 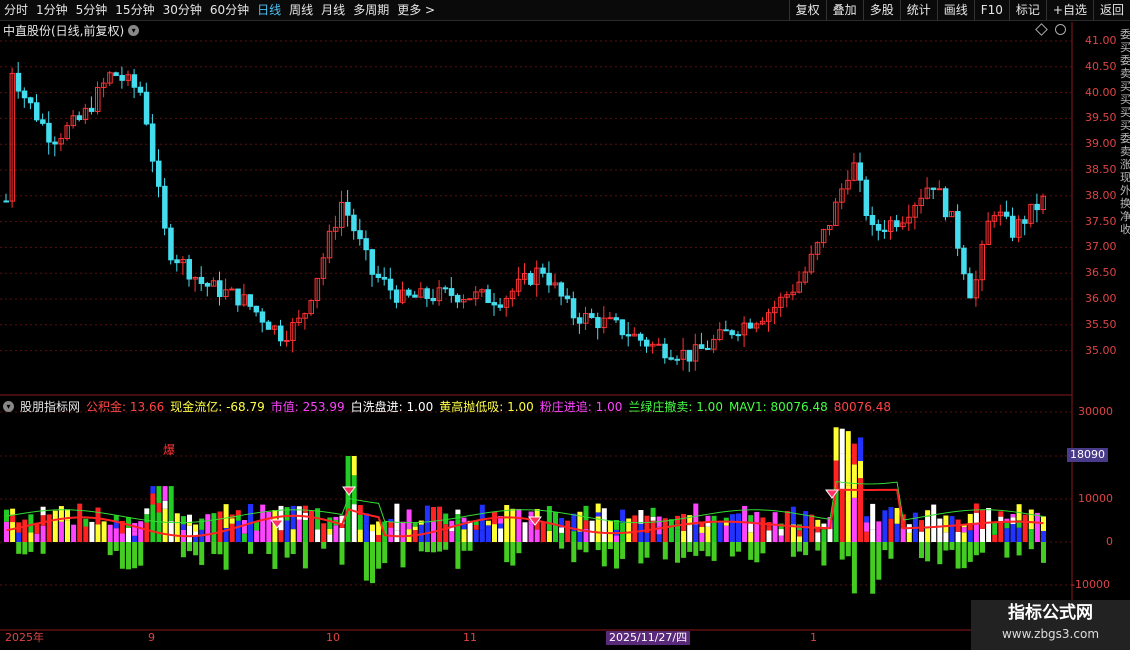 I want to click on indicator-value-5: 粉庄进追: 1.00, so click(x=581, y=407).